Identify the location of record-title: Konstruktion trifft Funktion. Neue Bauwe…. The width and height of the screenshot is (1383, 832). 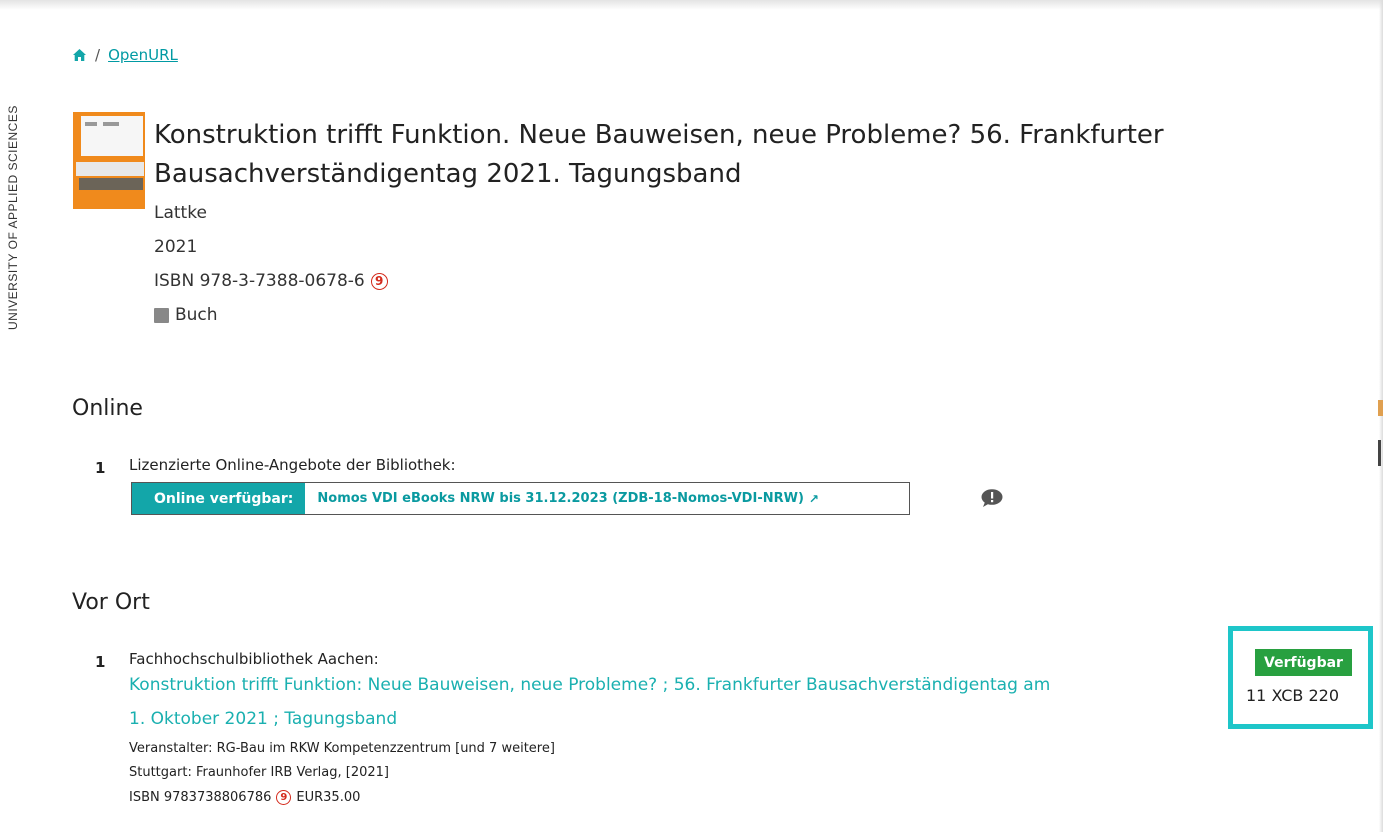
(659, 154).